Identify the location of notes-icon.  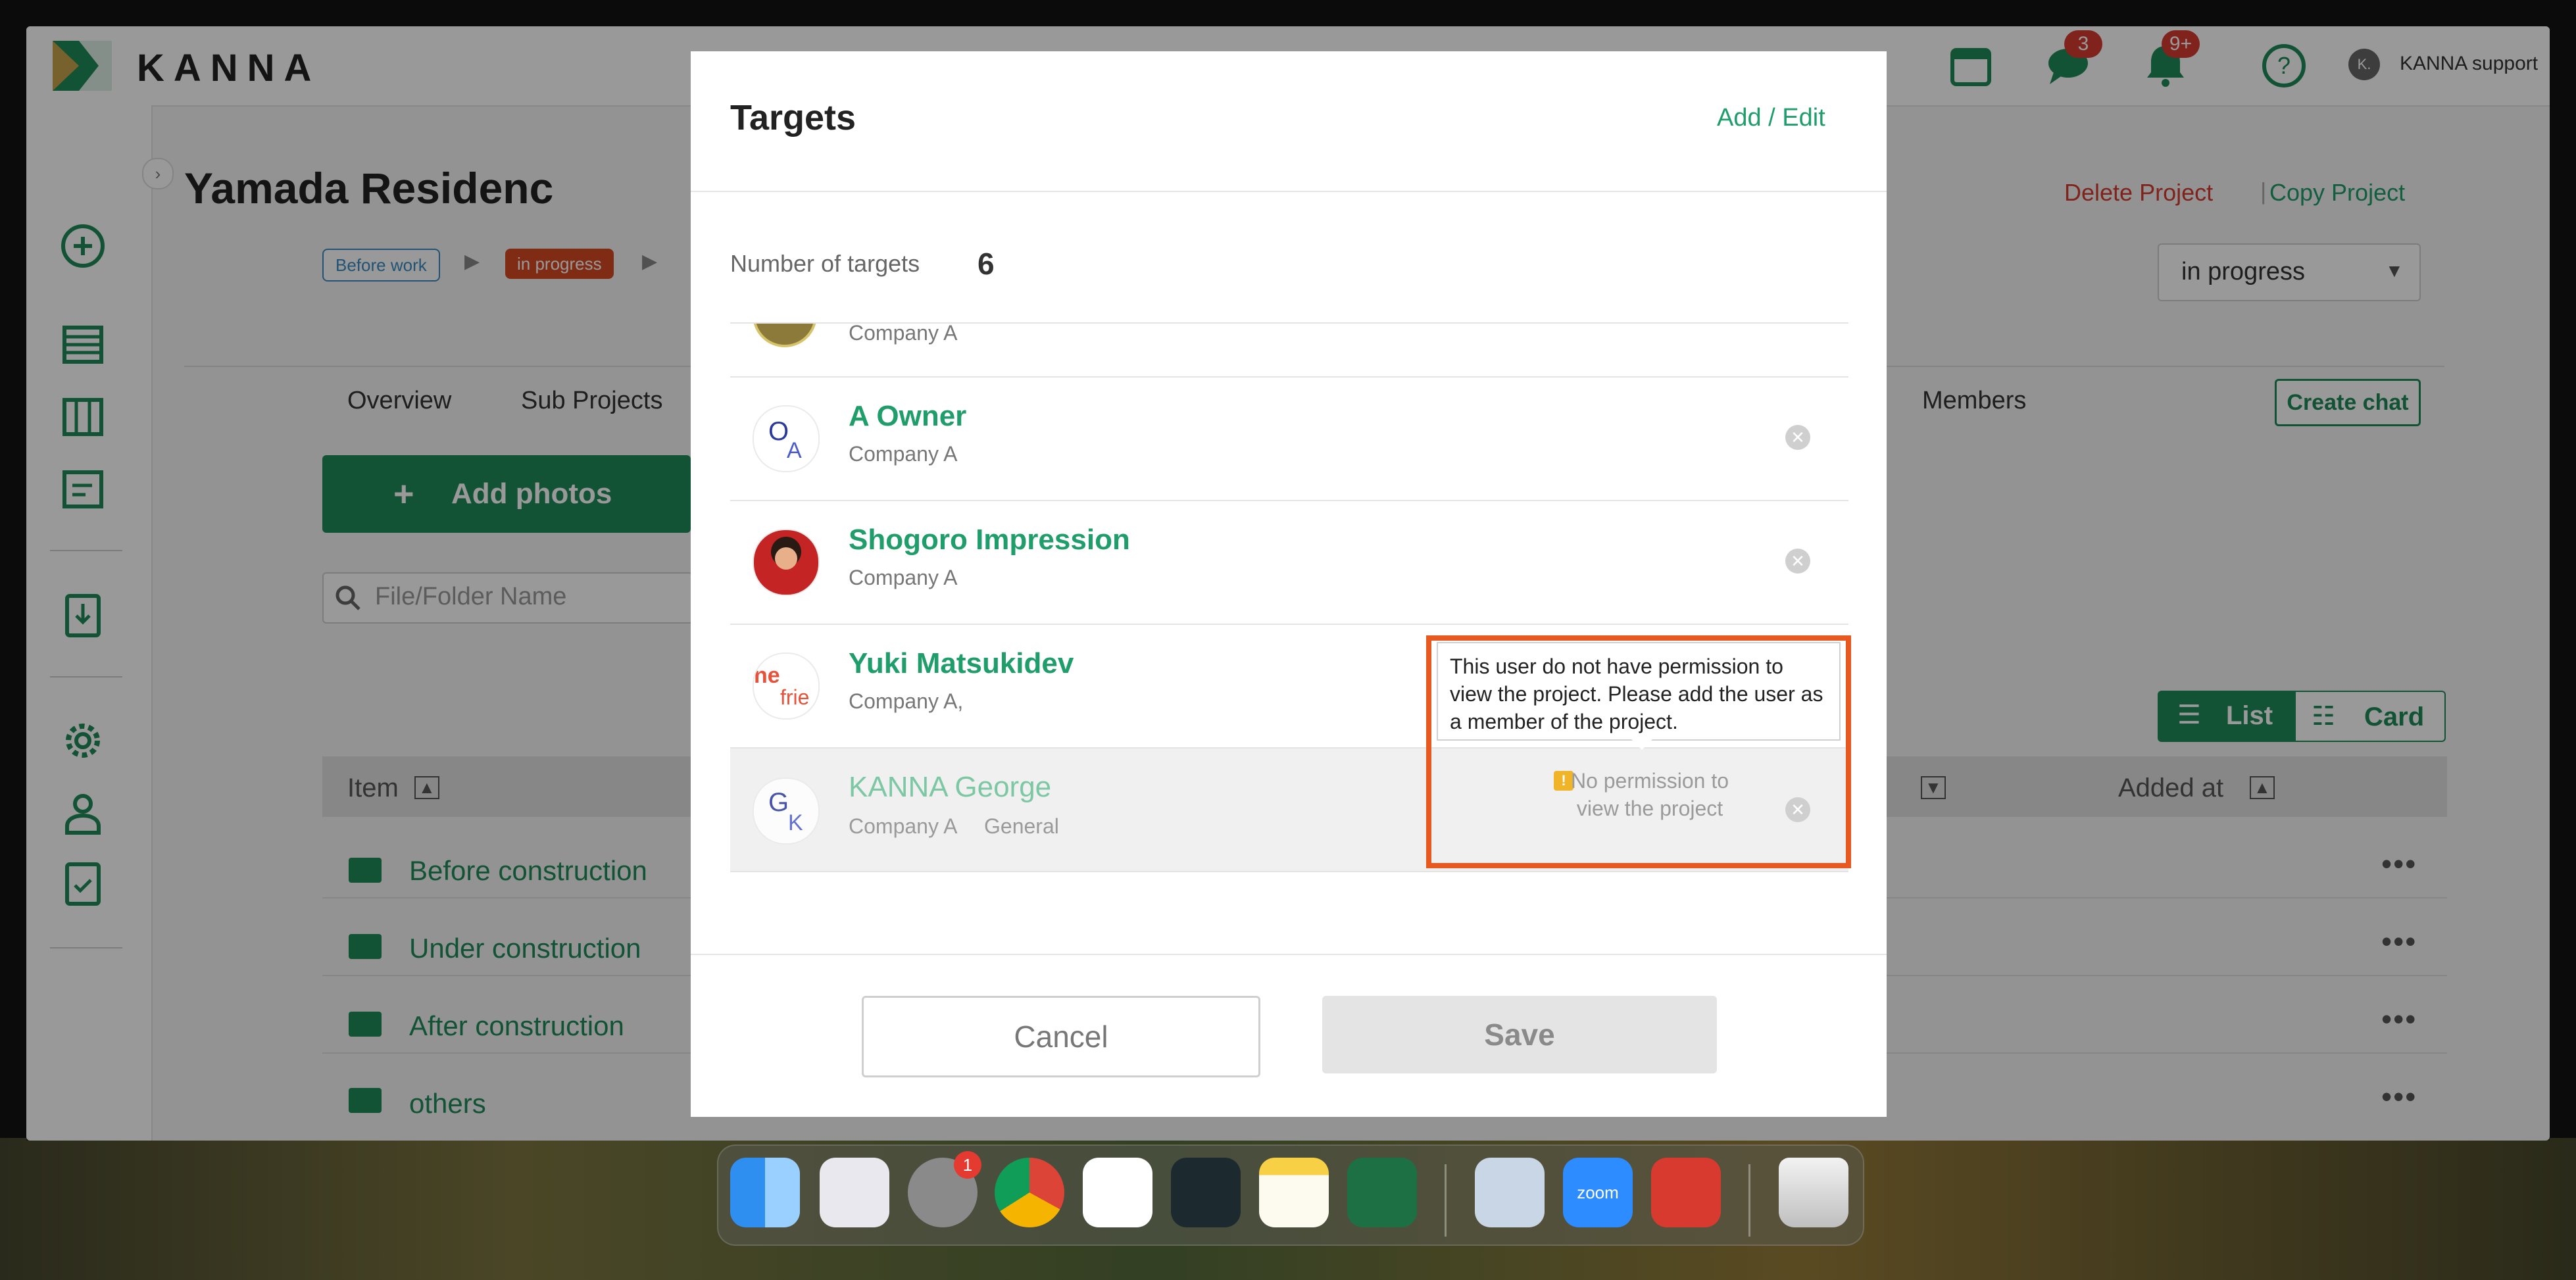
(1294, 1192).